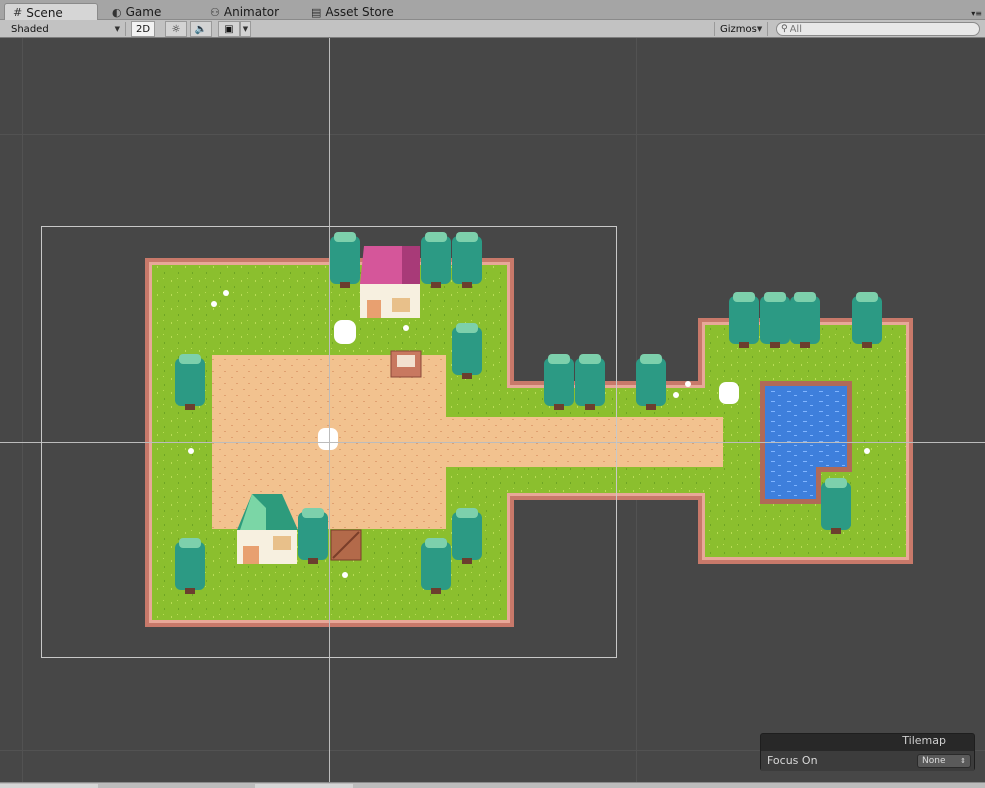 The width and height of the screenshot is (985, 788). What do you see at coordinates (963, 761) in the screenshot?
I see `chevron-updown-icon: ⇕` at bounding box center [963, 761].